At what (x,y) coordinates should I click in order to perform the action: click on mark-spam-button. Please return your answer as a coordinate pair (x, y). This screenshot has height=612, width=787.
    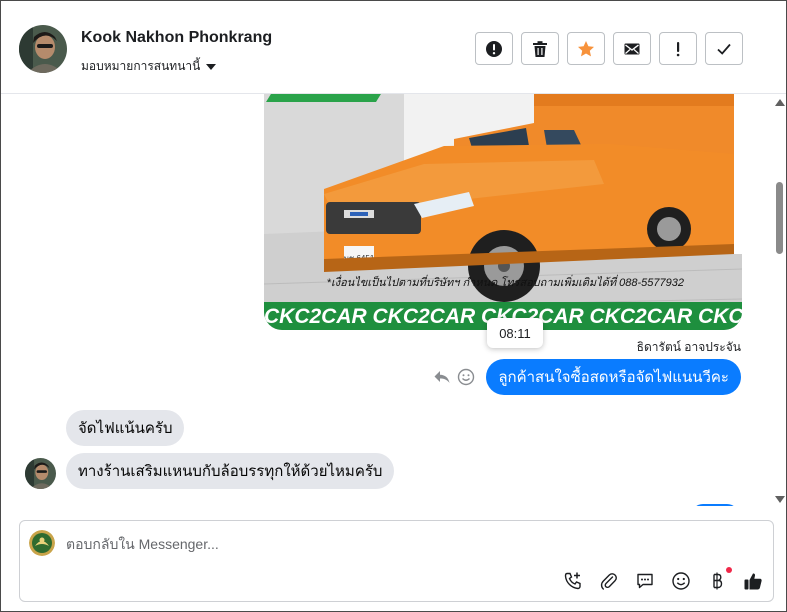
    Looking at the image, I should click on (494, 48).